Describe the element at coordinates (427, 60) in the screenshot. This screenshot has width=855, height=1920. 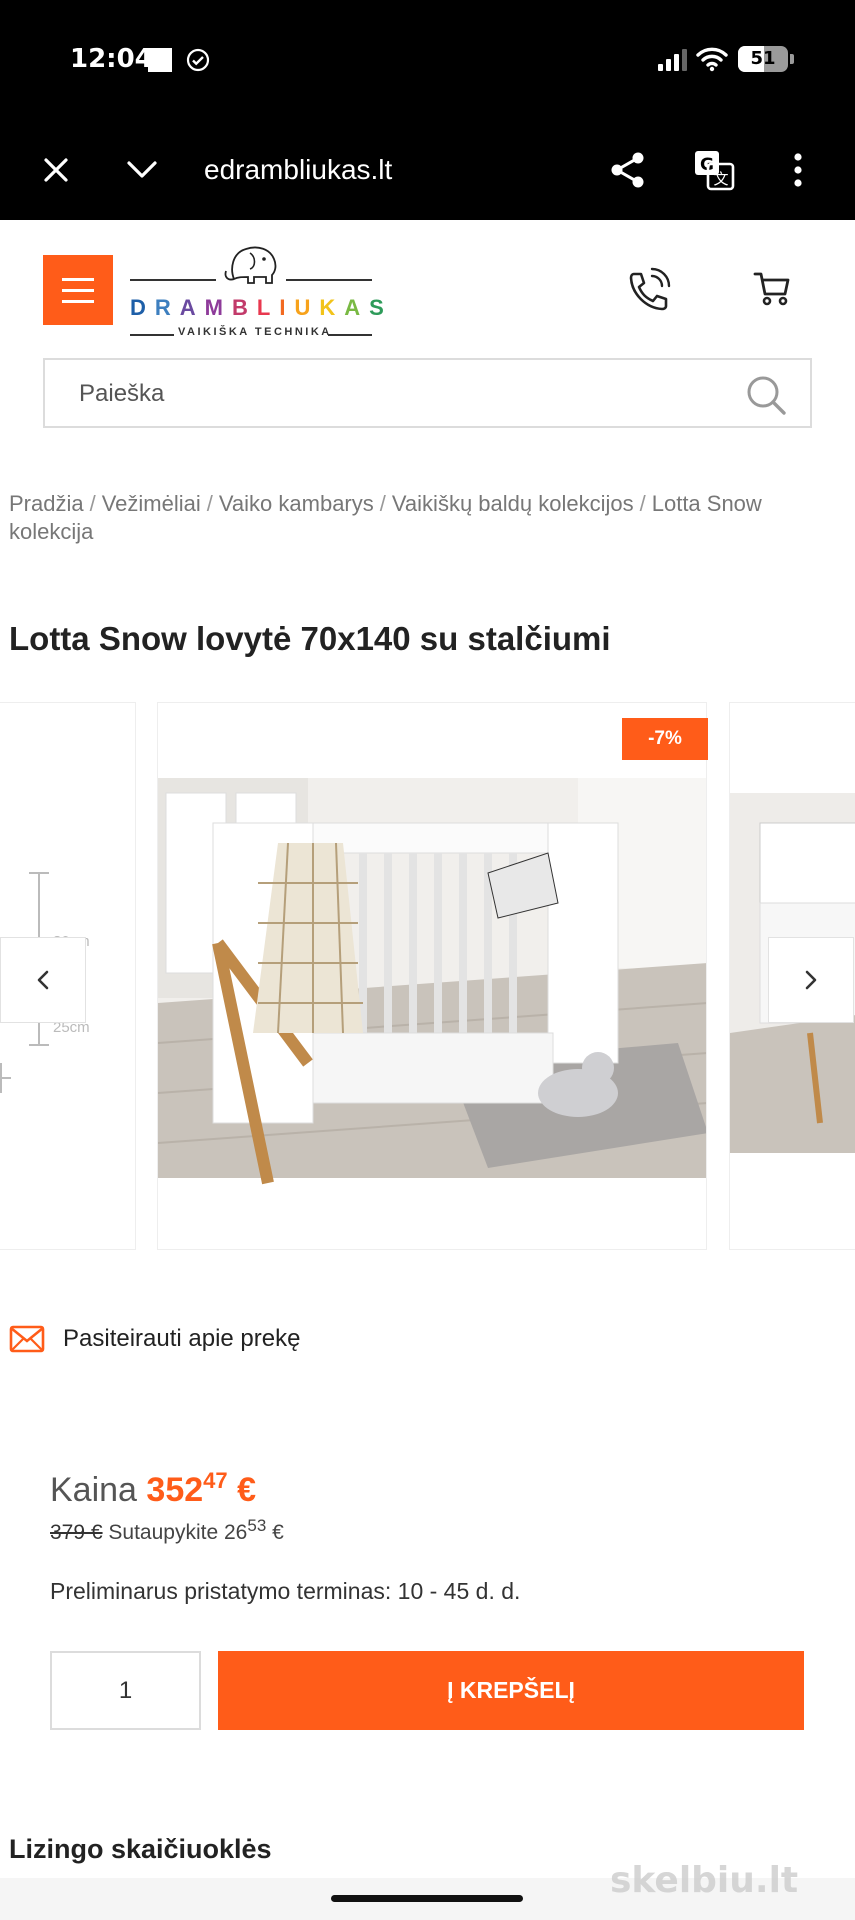
I see `status-bar: 12:04 51` at that location.